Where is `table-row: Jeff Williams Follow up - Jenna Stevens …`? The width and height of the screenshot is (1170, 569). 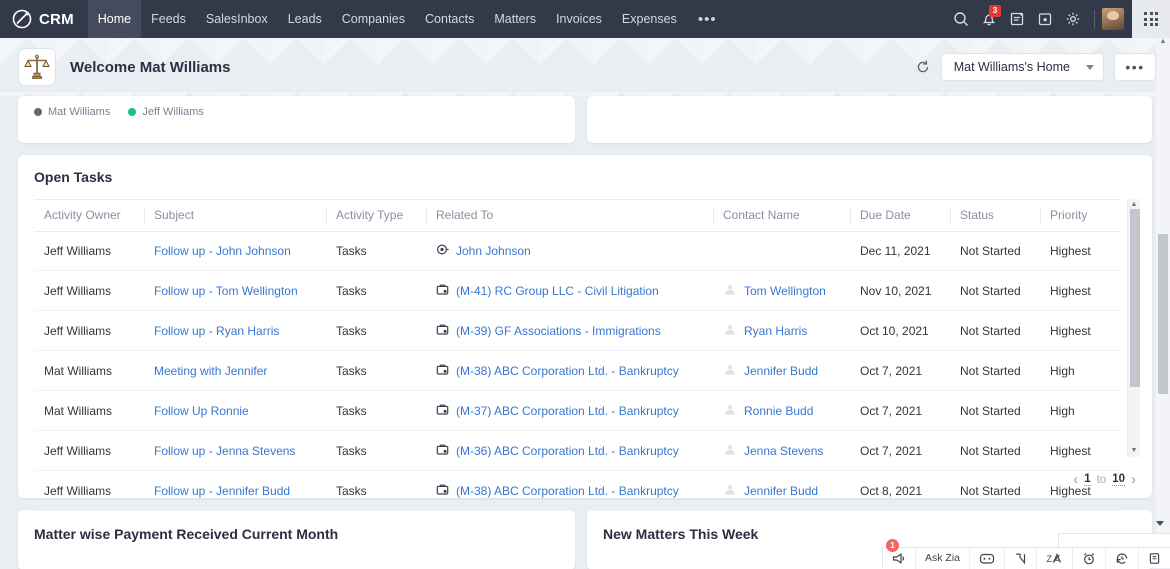
table-row: Jeff Williams Follow up - Jenna Stevens … is located at coordinates (577, 451).